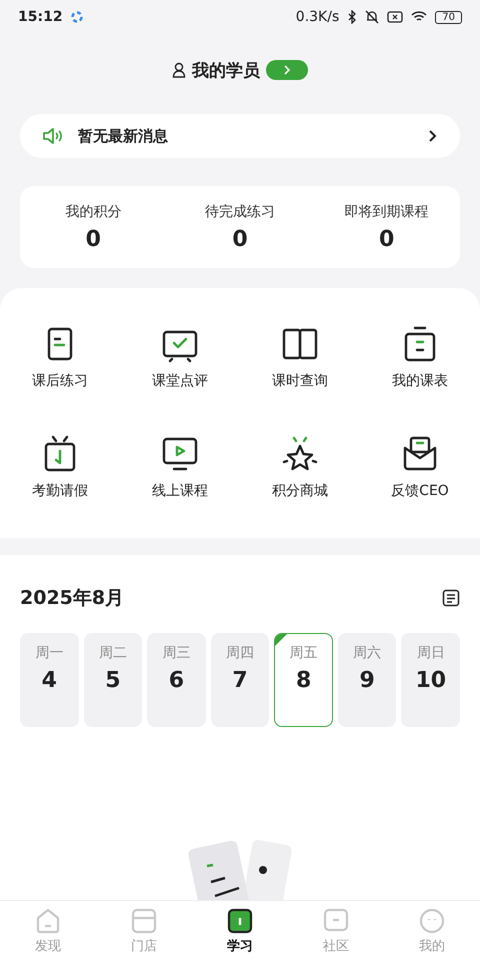 The height and width of the screenshot is (960, 480). I want to click on feature-link: 课时查询, so click(300, 381).